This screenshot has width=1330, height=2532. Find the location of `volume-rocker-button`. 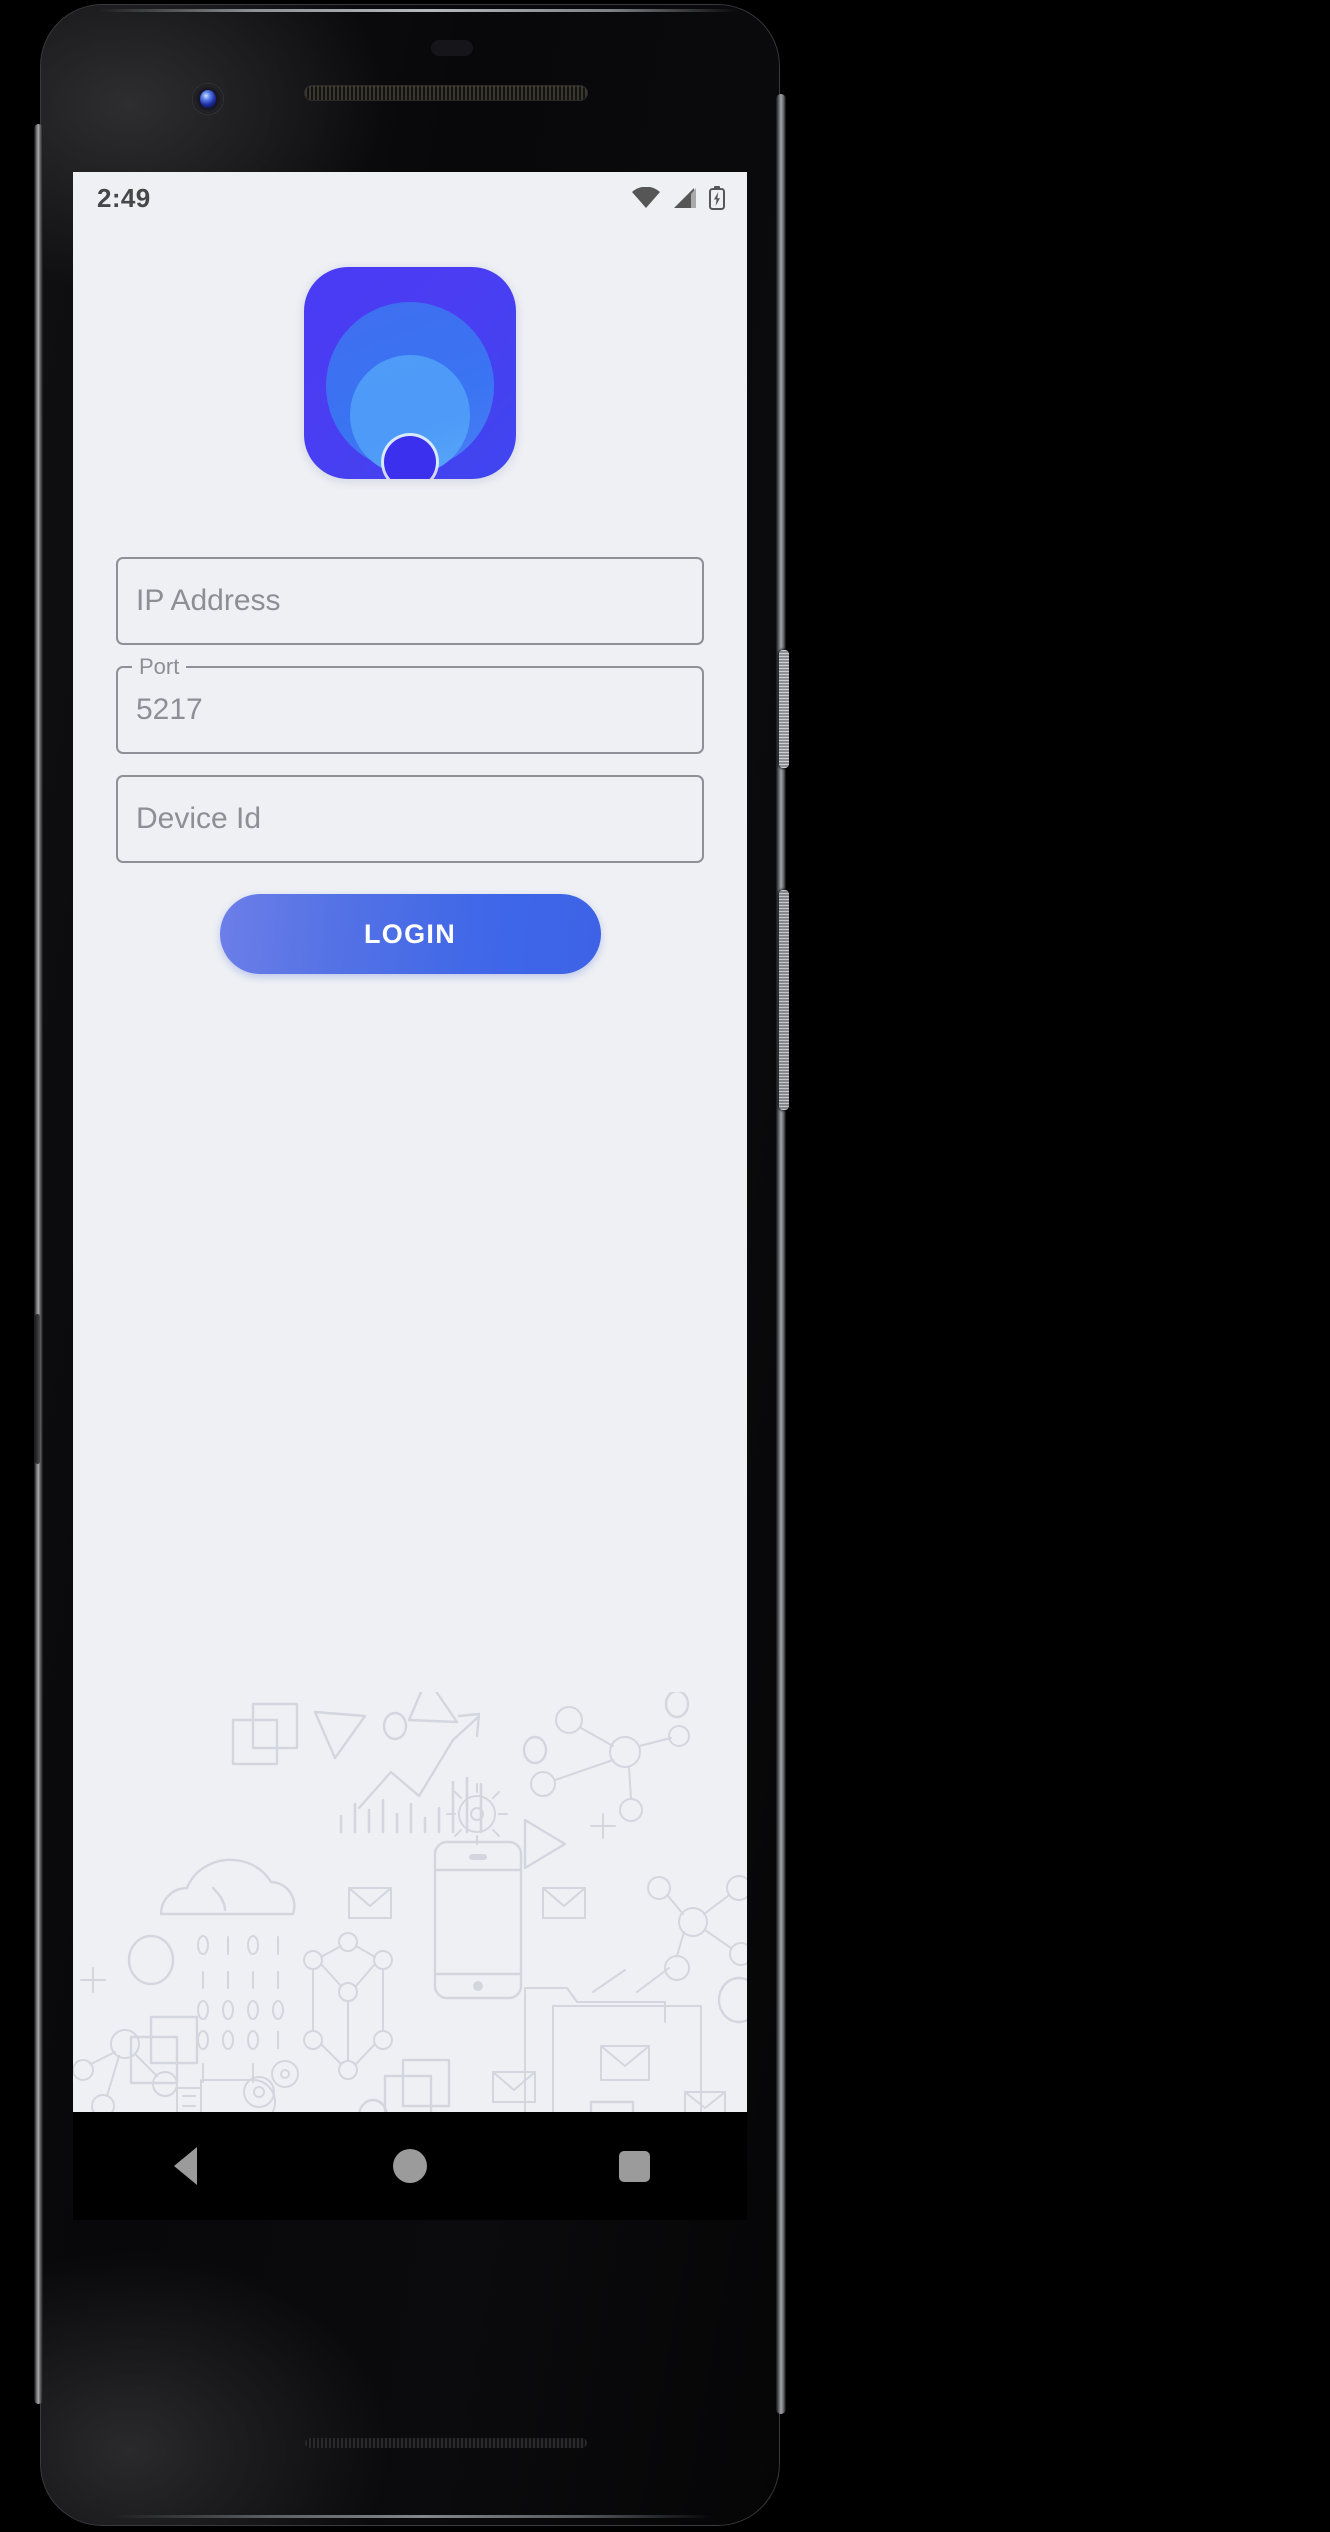

volume-rocker-button is located at coordinates (784, 1000).